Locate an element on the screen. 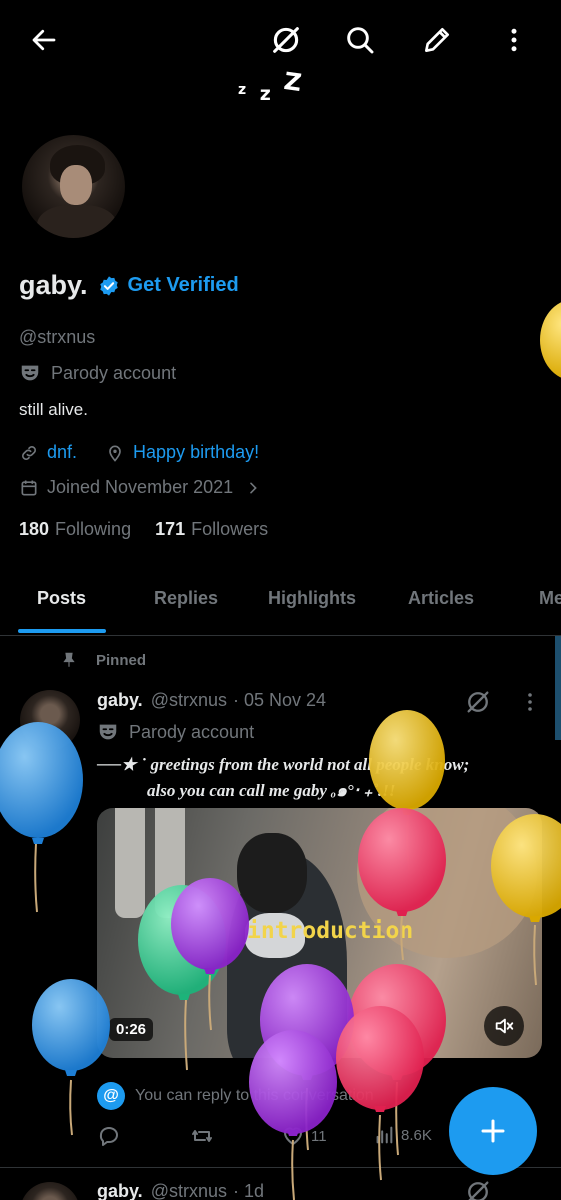 The height and width of the screenshot is (1200, 561). profile-tabs: Posts Replies Highlights Articles Me is located at coordinates (280, 603).